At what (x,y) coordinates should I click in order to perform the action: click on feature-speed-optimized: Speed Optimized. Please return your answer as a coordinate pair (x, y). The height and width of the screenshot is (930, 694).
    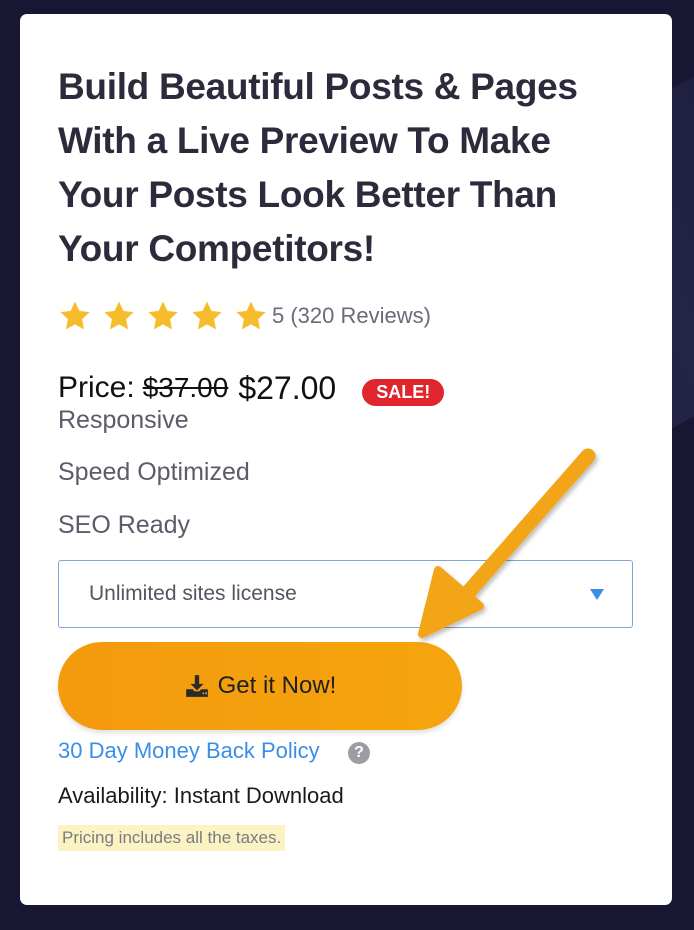
    Looking at the image, I should click on (154, 472).